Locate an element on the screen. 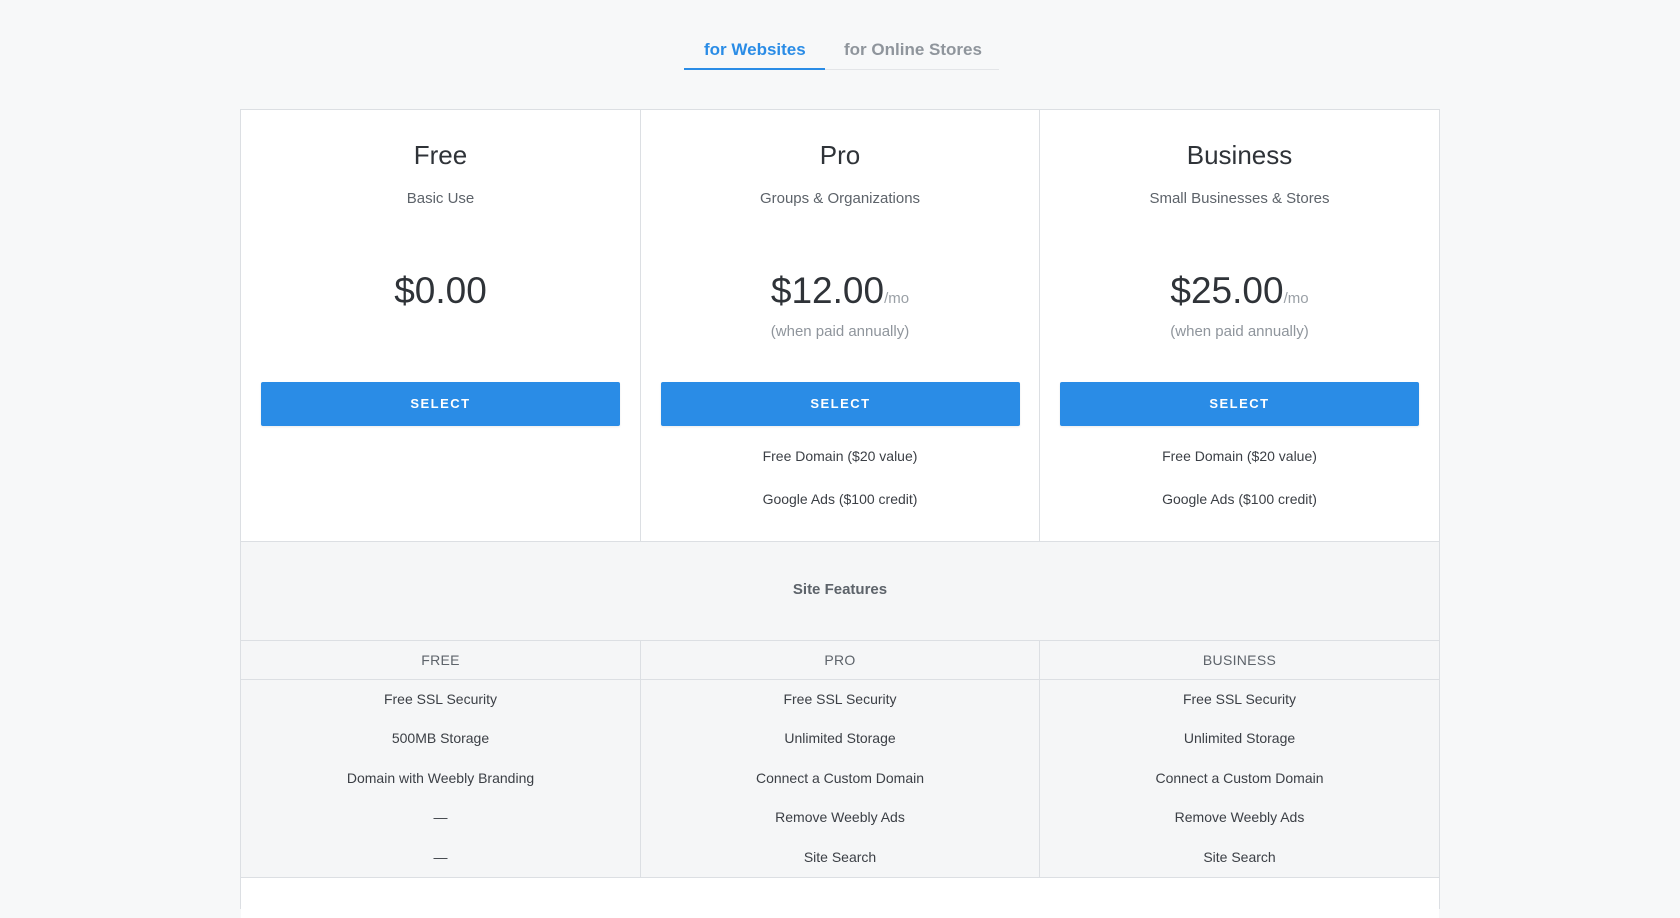 The width and height of the screenshot is (1680, 918). feature-row: — Remove Weebly Ads Remove Weebly Ads is located at coordinates (840, 818).